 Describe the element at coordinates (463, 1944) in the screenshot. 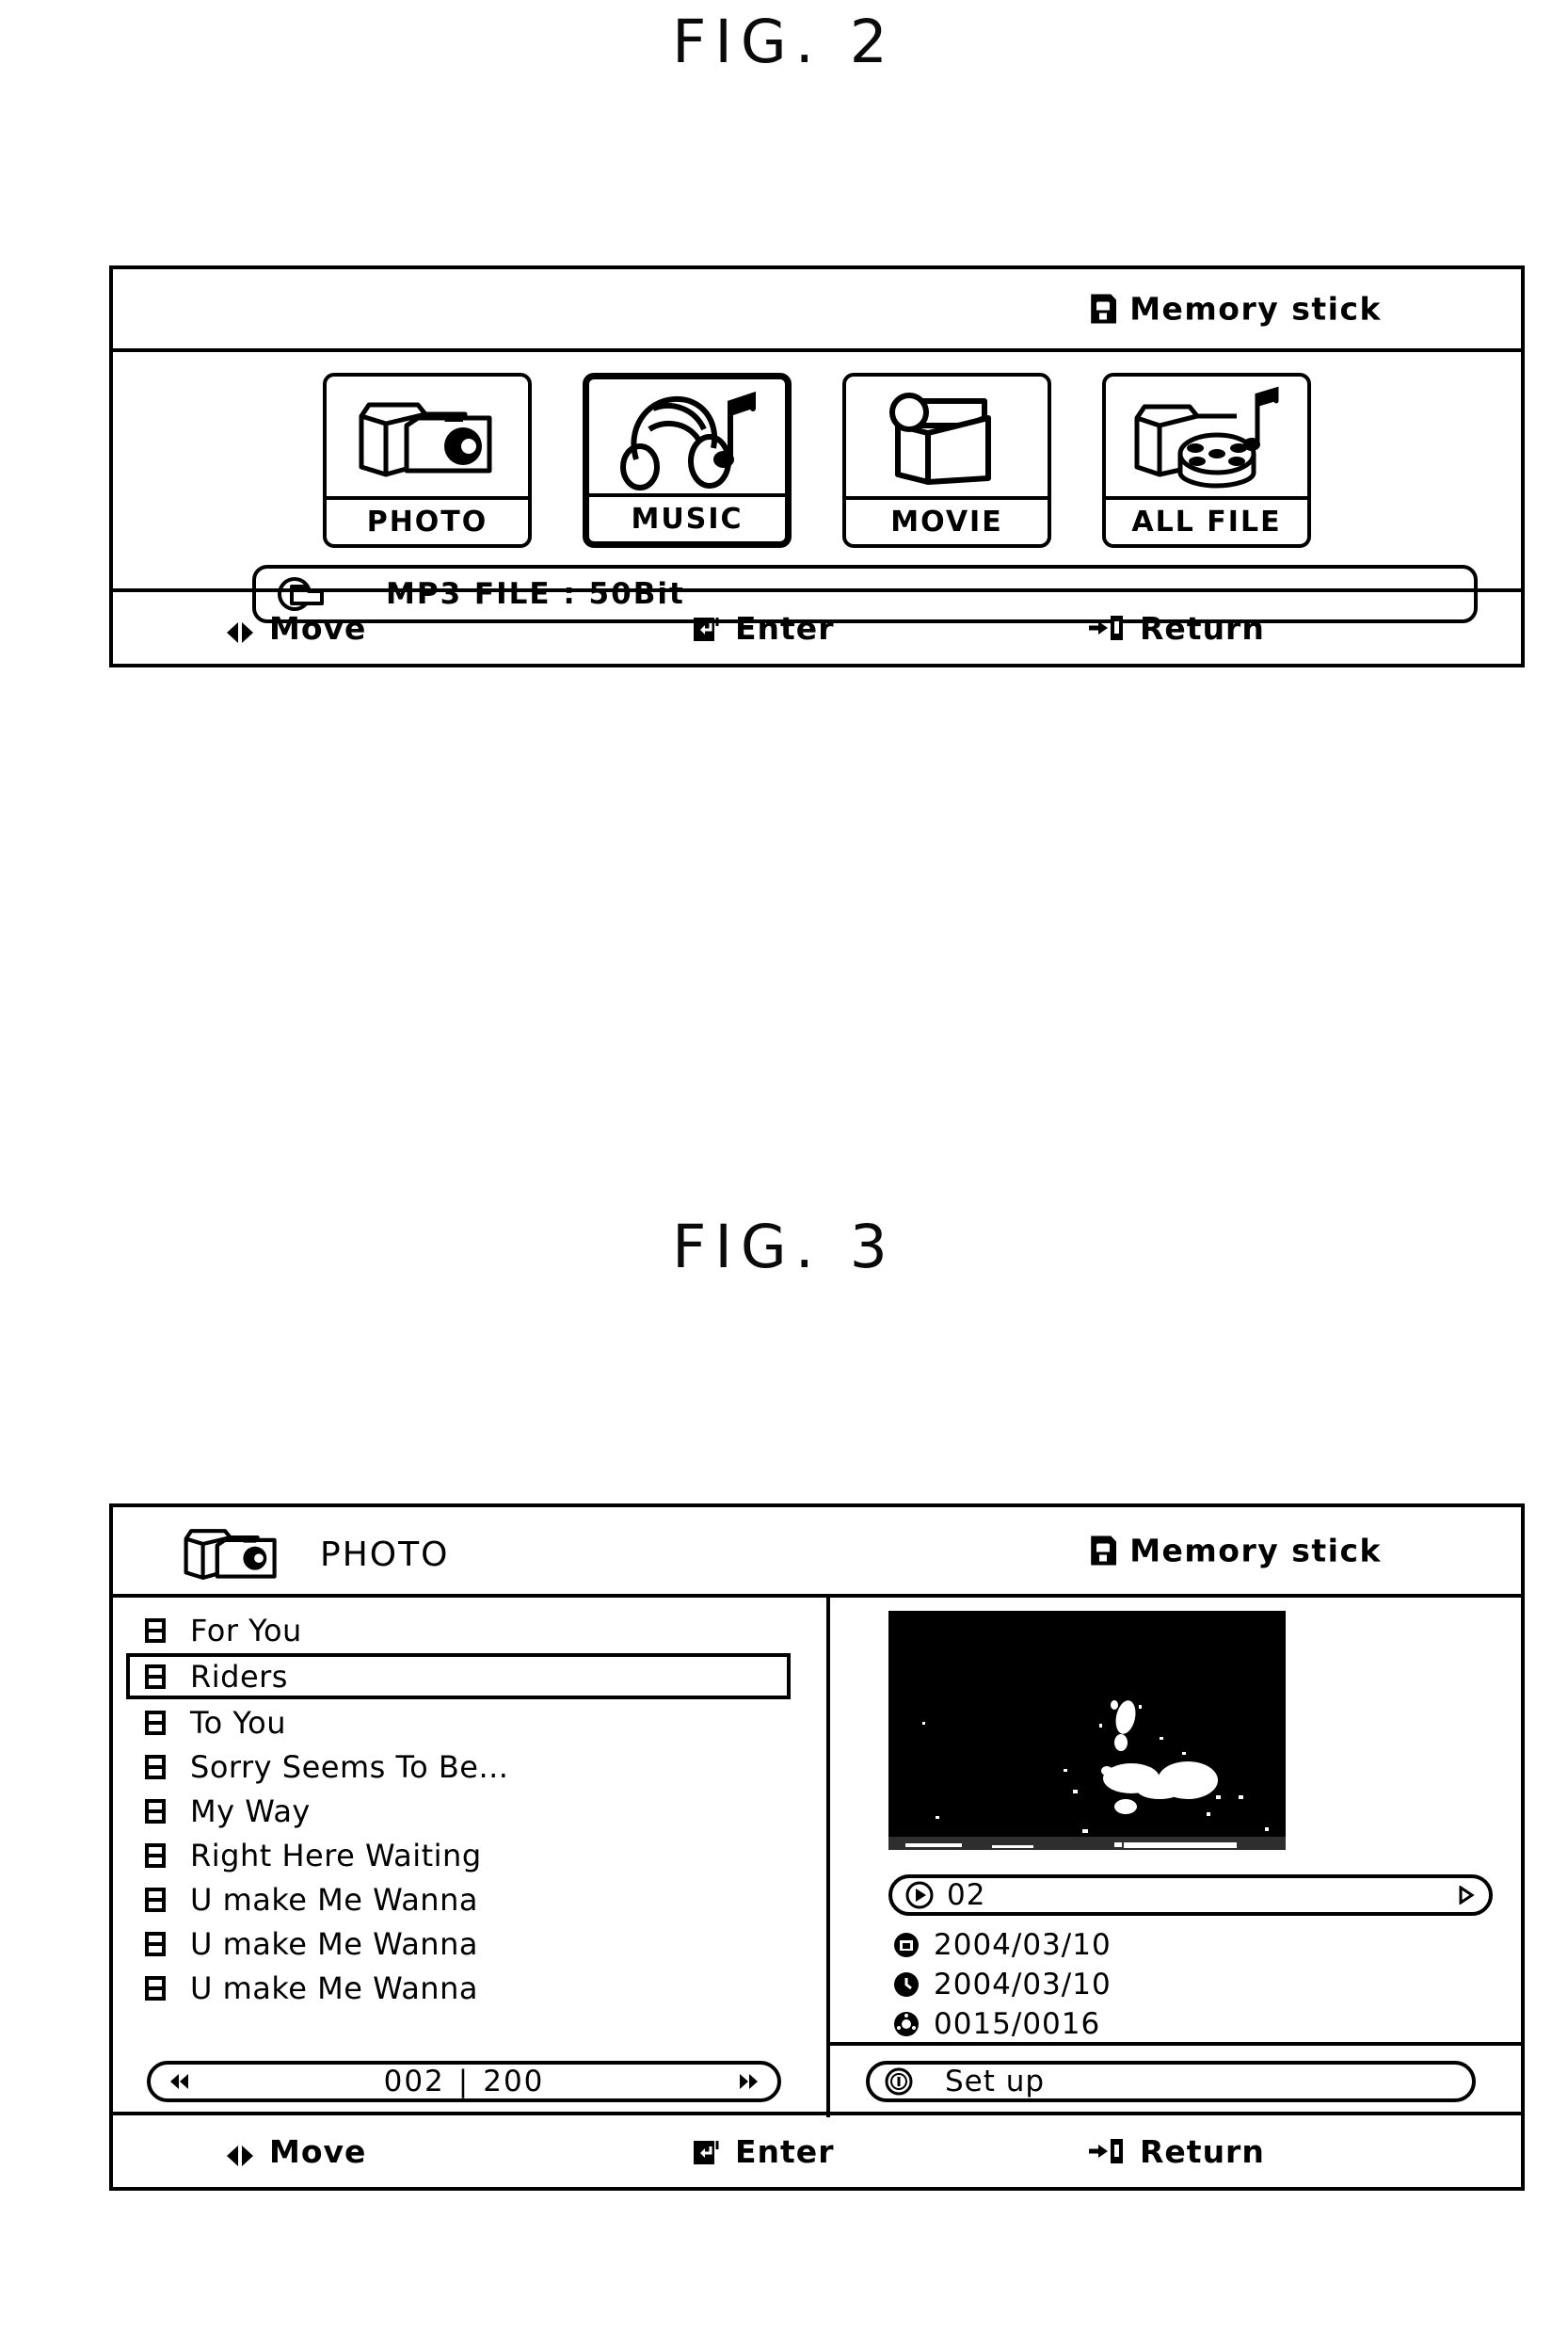

I see `file-list-item-7: U make Me Wanna` at that location.